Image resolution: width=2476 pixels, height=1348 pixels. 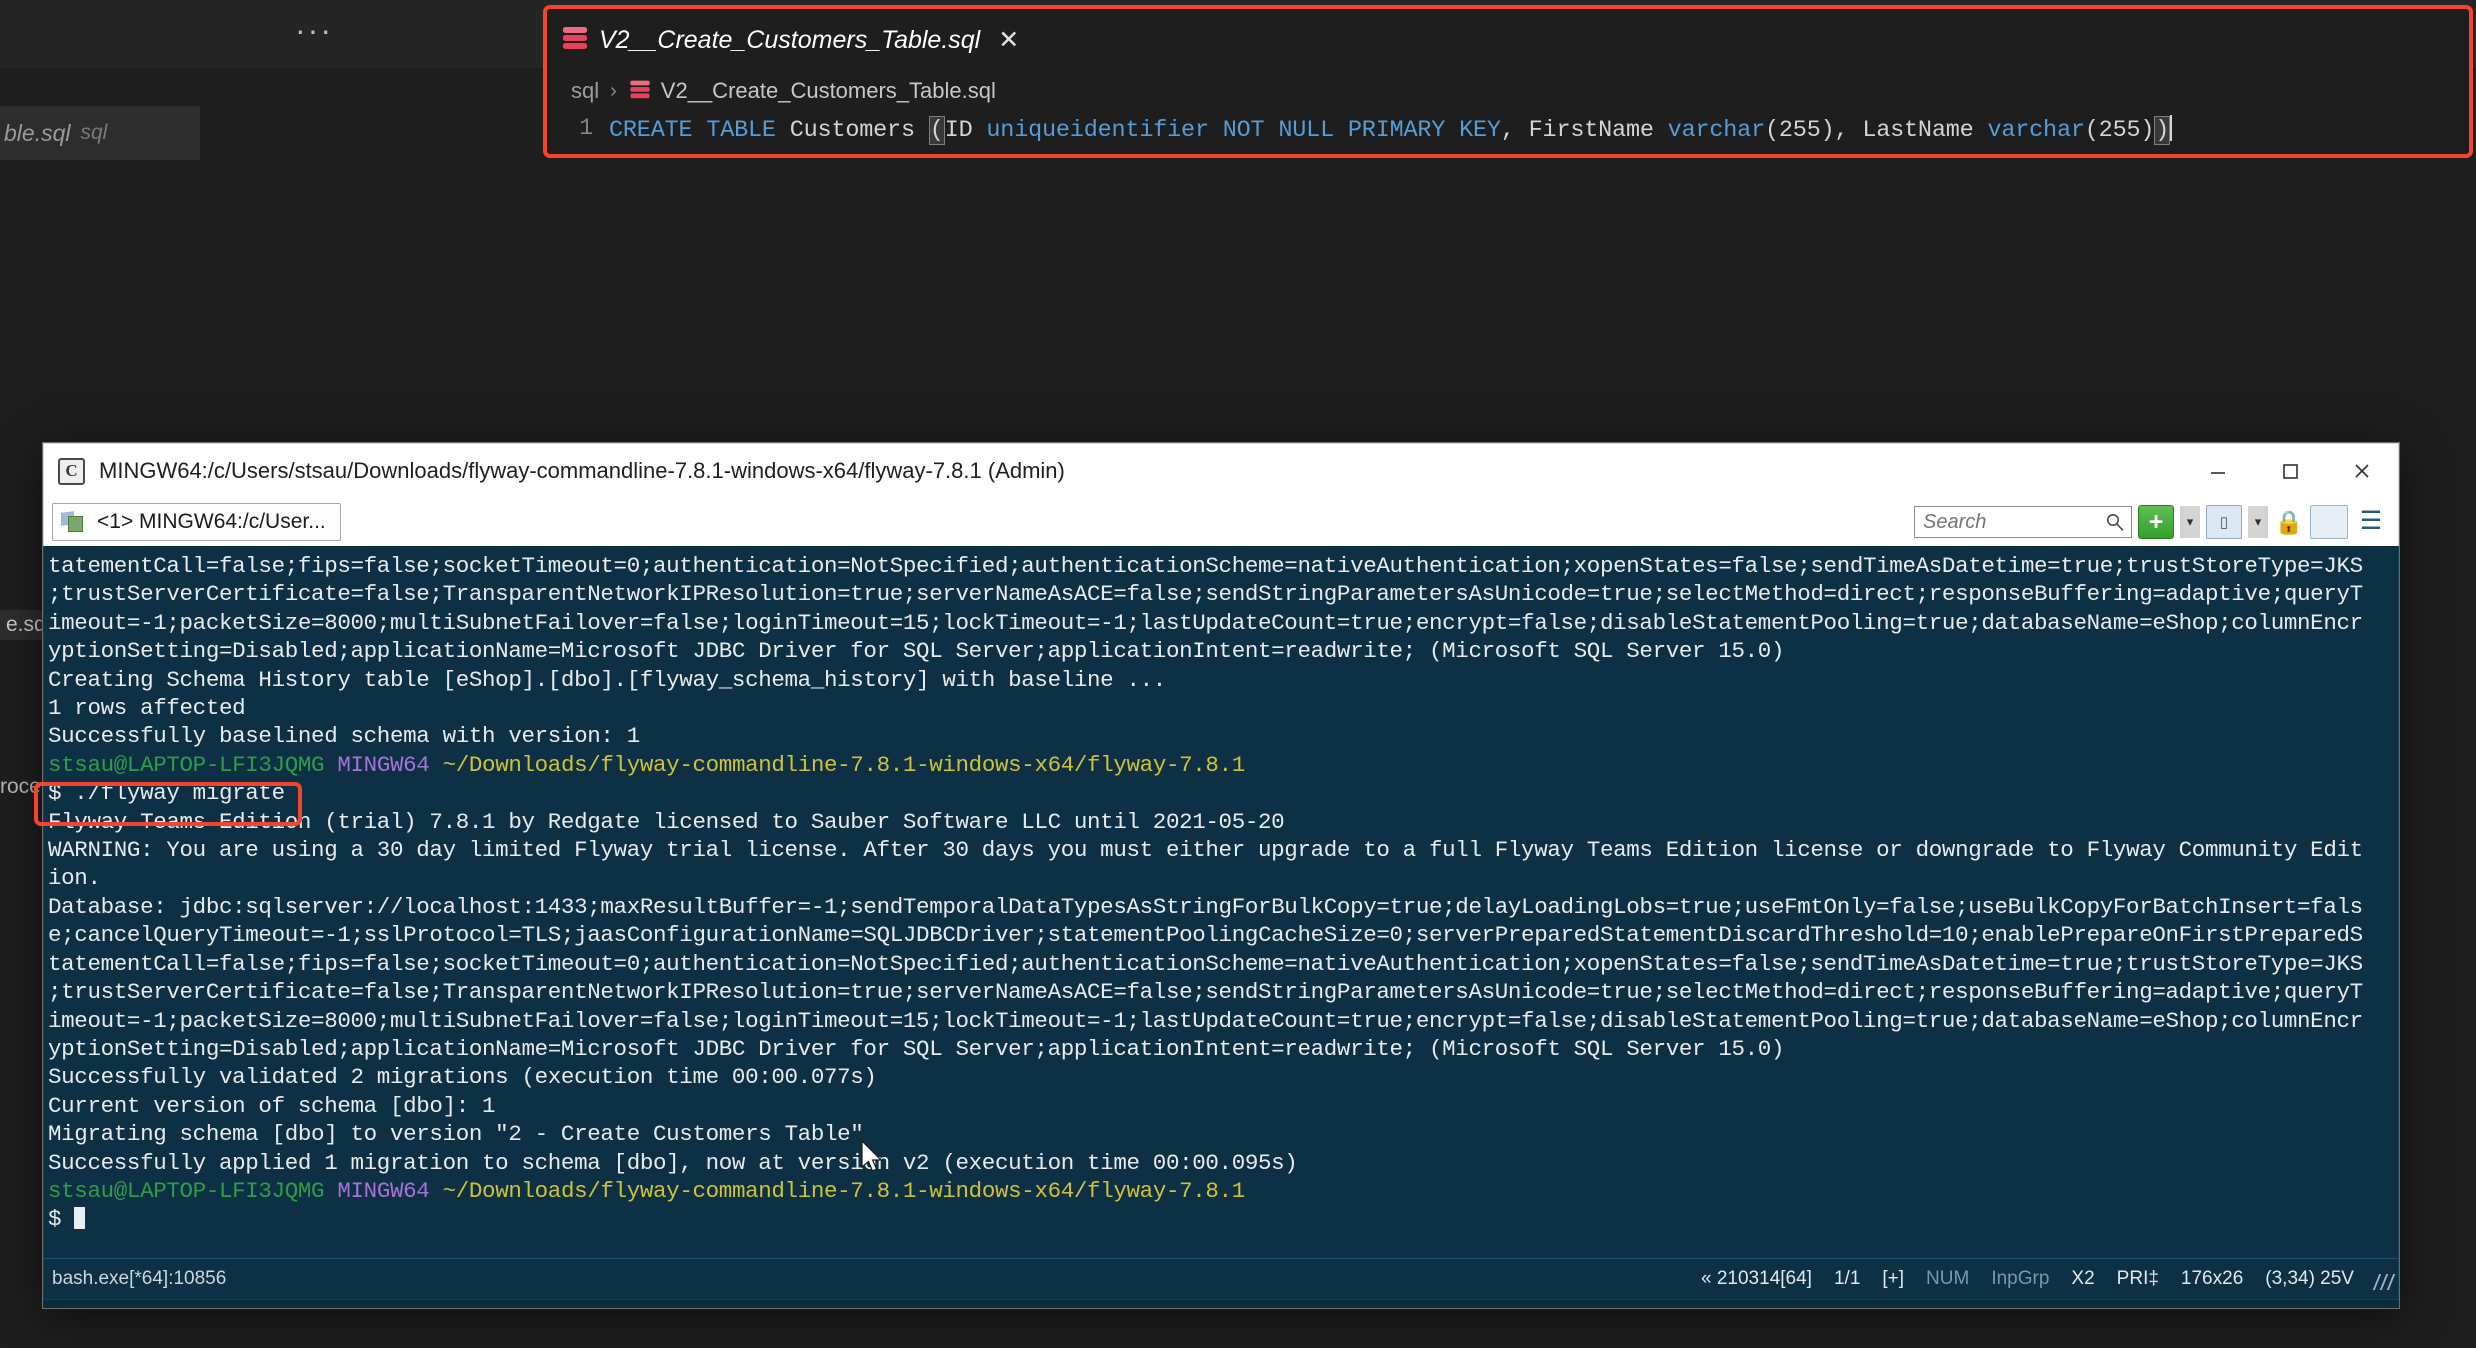 What do you see at coordinates (74, 878) in the screenshot?
I see `terminal-line: ion.` at bounding box center [74, 878].